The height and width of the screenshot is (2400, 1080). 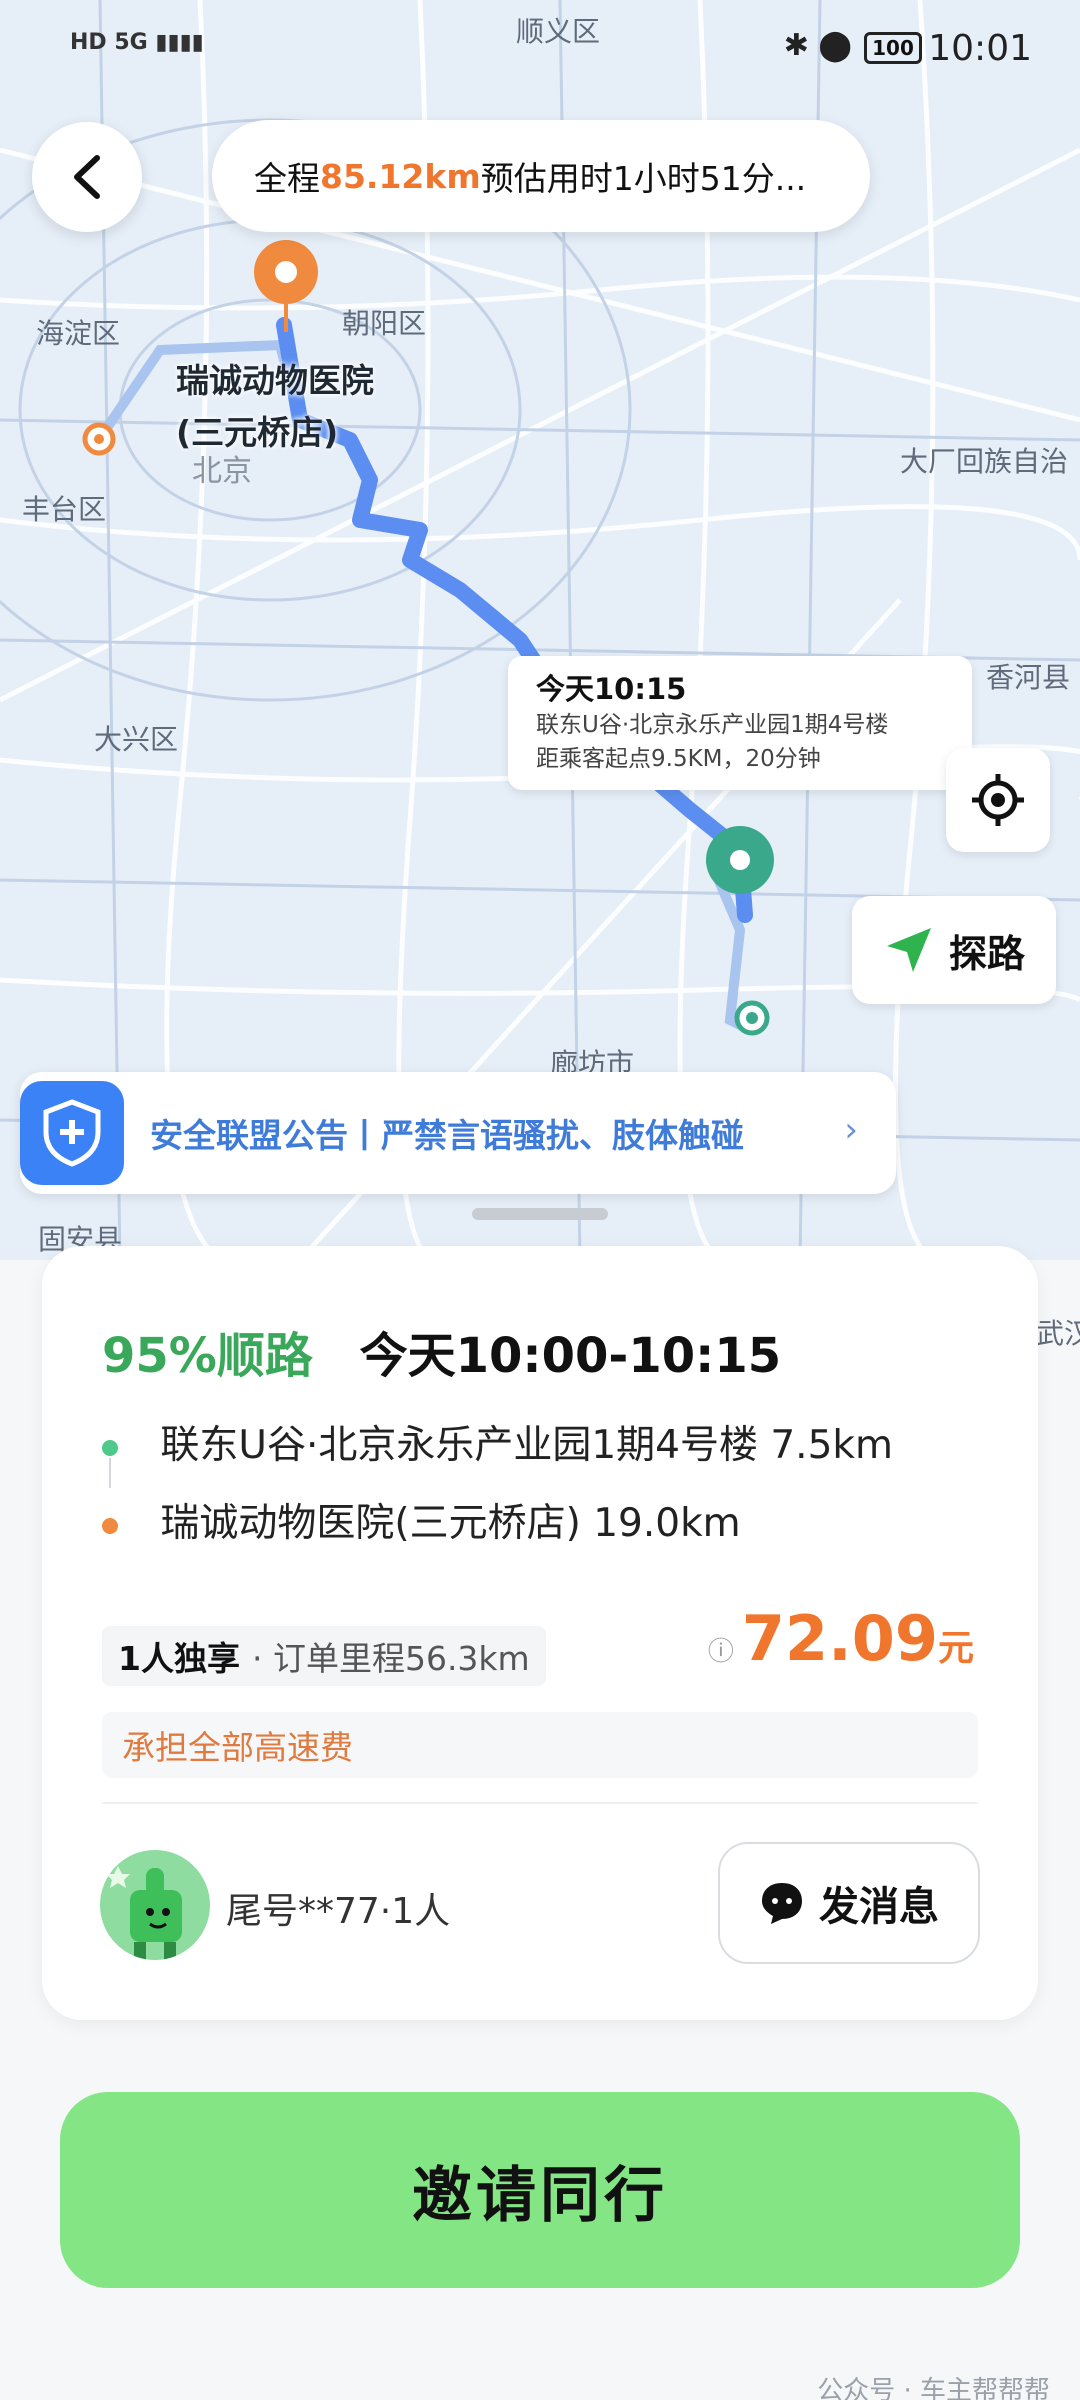 What do you see at coordinates (64, 509) in the screenshot?
I see `map-label-fengtai: 丰台区` at bounding box center [64, 509].